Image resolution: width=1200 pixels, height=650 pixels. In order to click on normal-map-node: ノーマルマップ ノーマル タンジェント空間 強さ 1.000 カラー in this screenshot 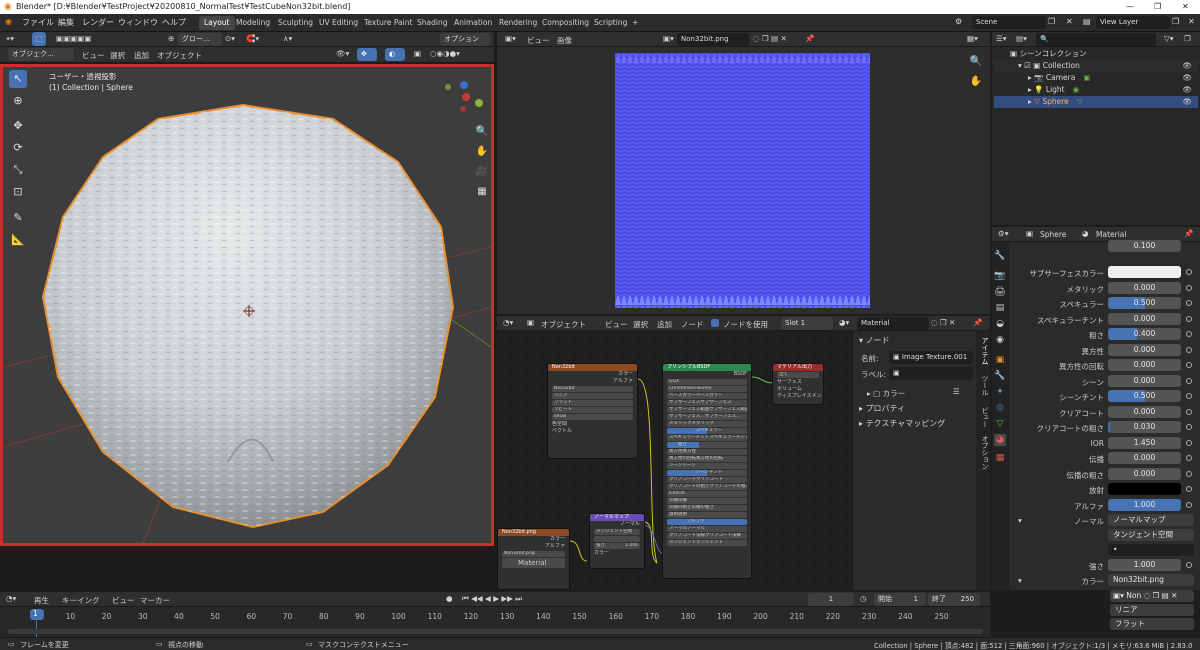, I will do `click(617, 541)`.